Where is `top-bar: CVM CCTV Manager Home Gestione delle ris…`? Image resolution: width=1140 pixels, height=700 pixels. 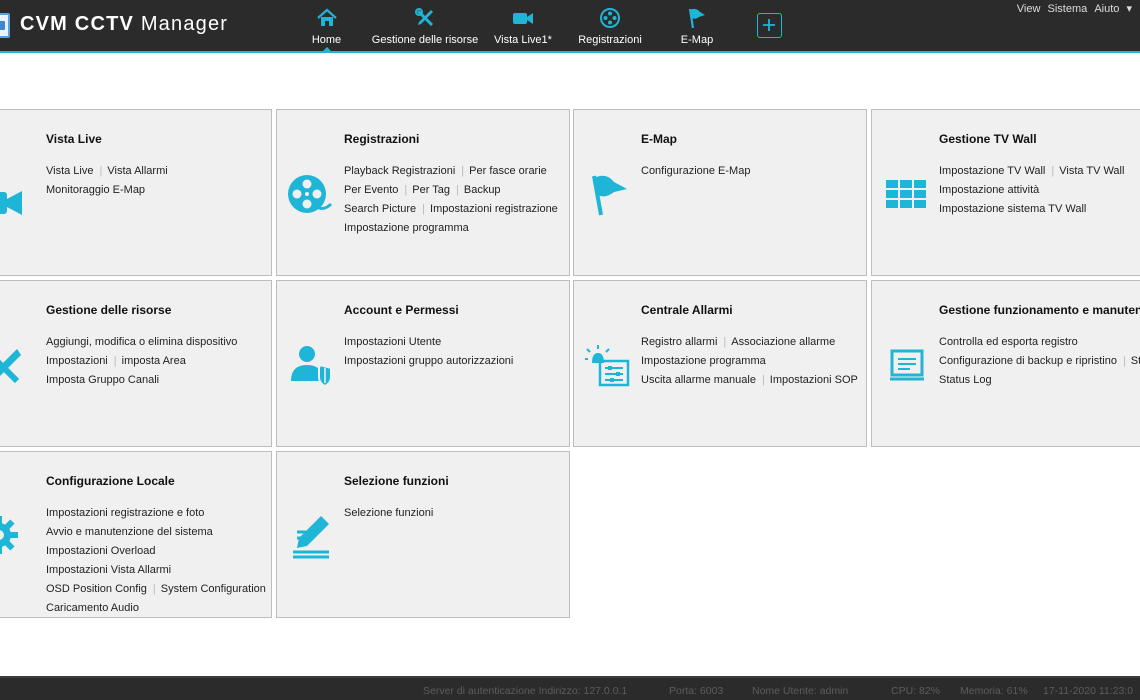 top-bar: CVM CCTV Manager Home Gestione delle ris… is located at coordinates (570, 26).